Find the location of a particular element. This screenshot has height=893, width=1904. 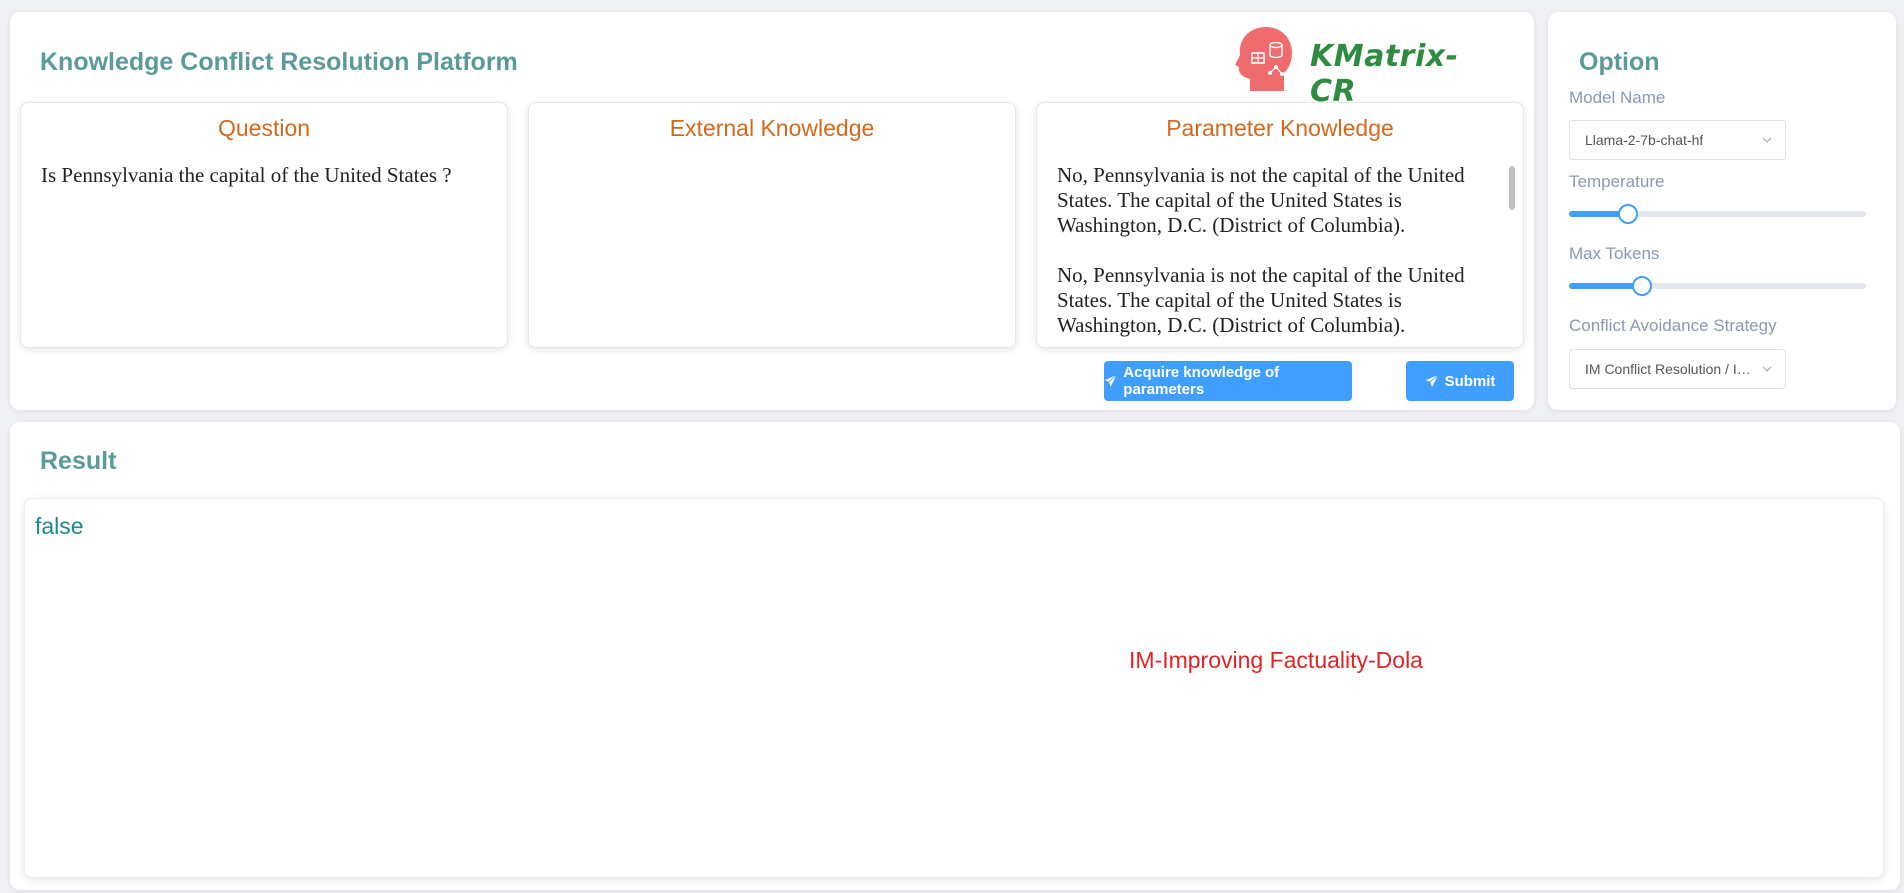

max-tokens-slider-handle is located at coordinates (1641, 286).